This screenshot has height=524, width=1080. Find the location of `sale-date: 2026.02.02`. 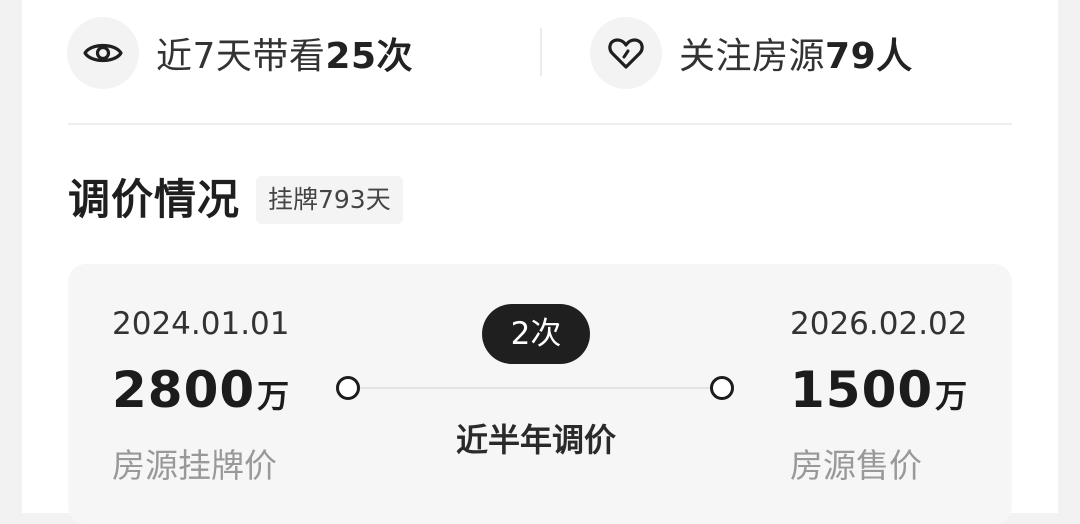

sale-date: 2026.02.02 is located at coordinates (879, 324).